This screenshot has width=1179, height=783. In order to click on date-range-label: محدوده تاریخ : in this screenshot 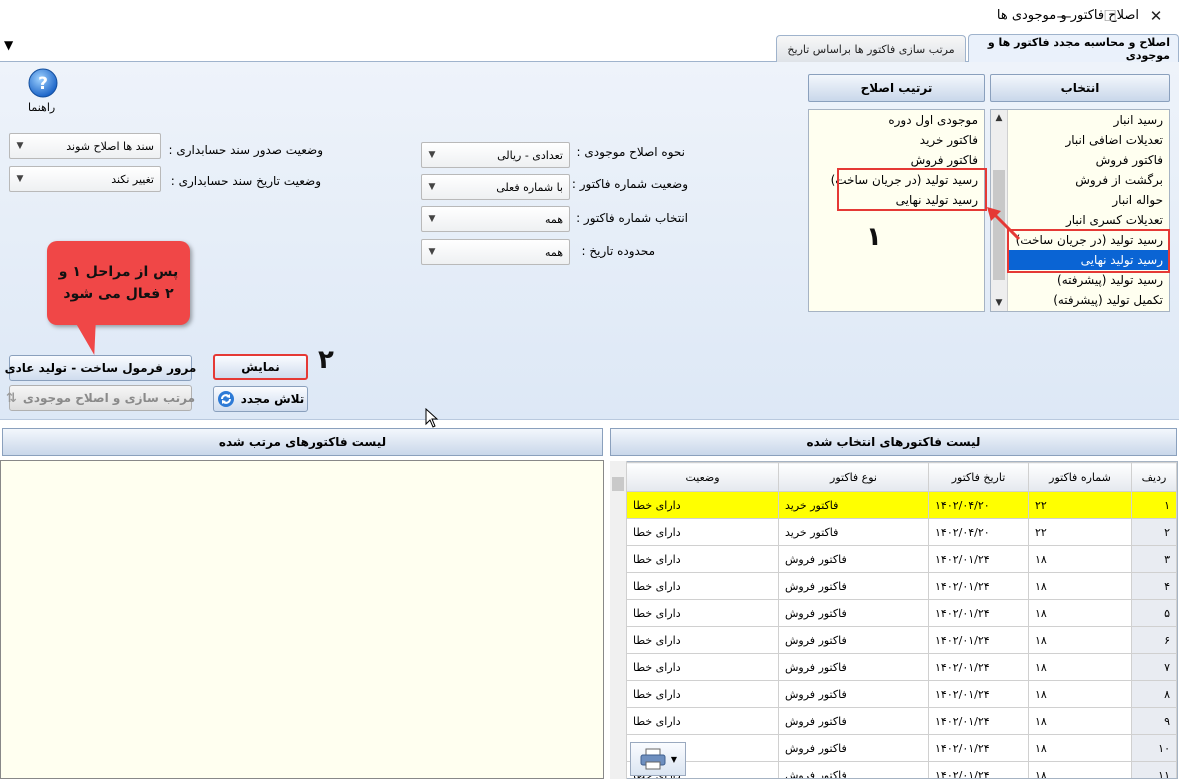, I will do `click(618, 251)`.